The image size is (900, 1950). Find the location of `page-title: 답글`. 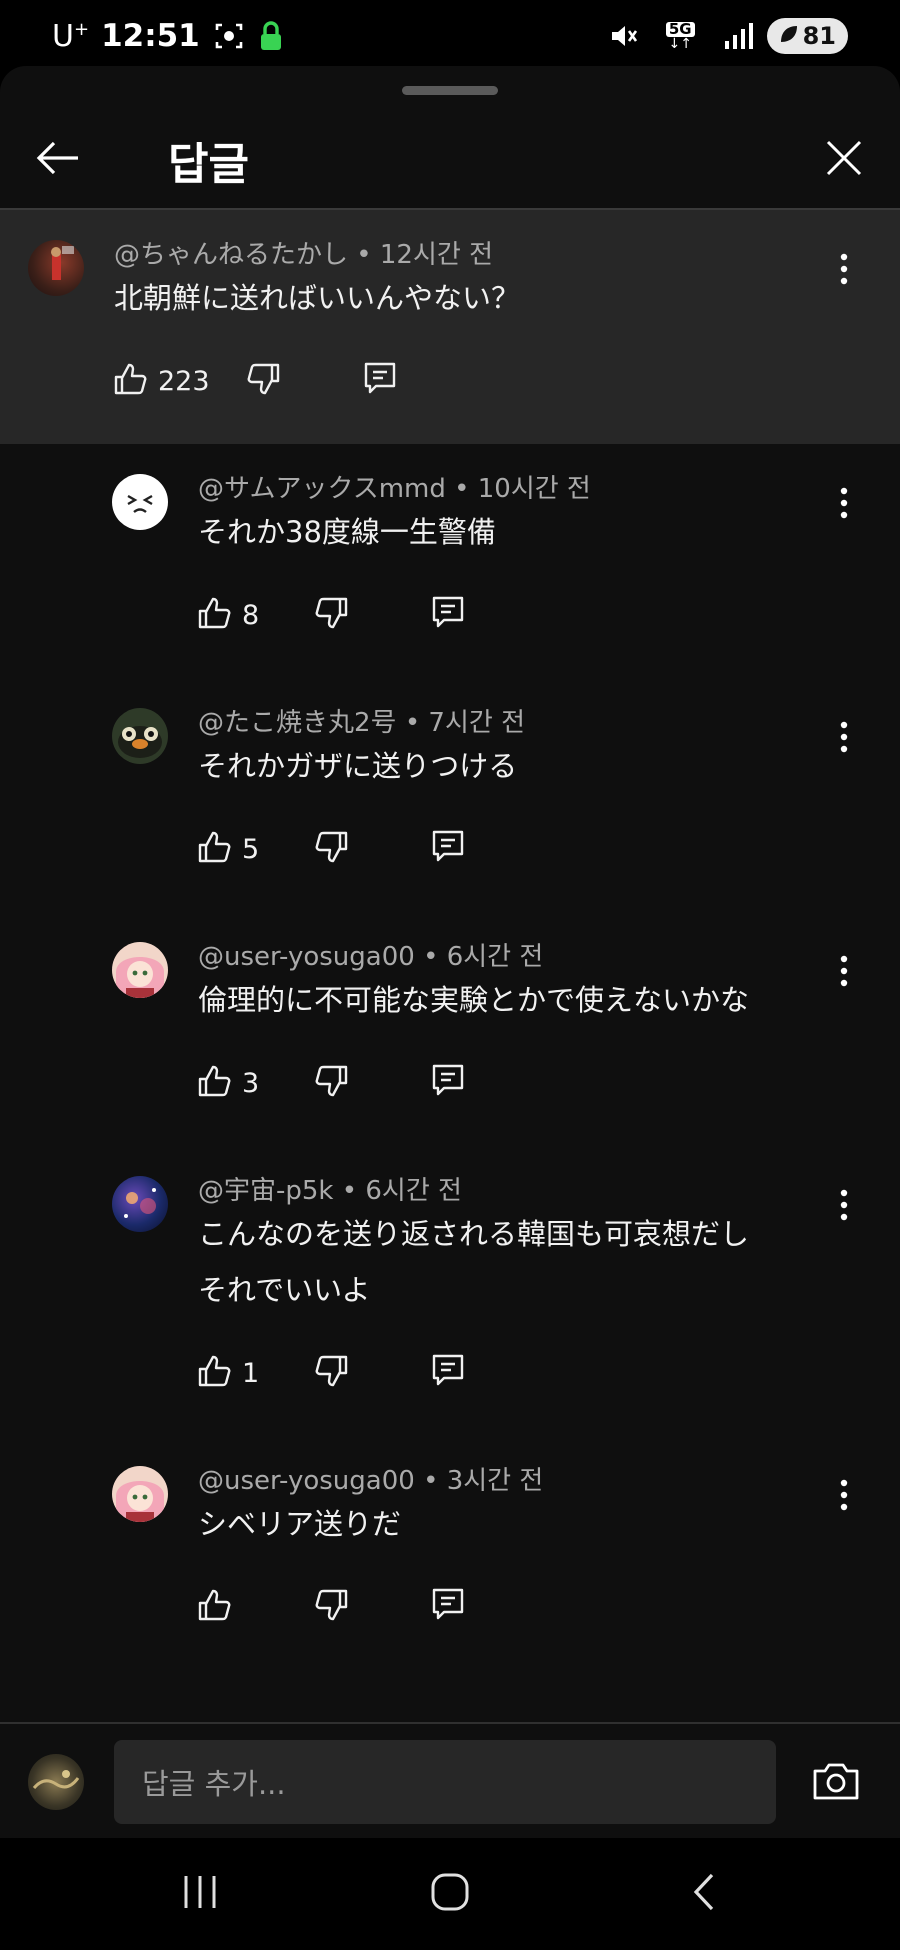

page-title: 답글 is located at coordinates (208, 164).